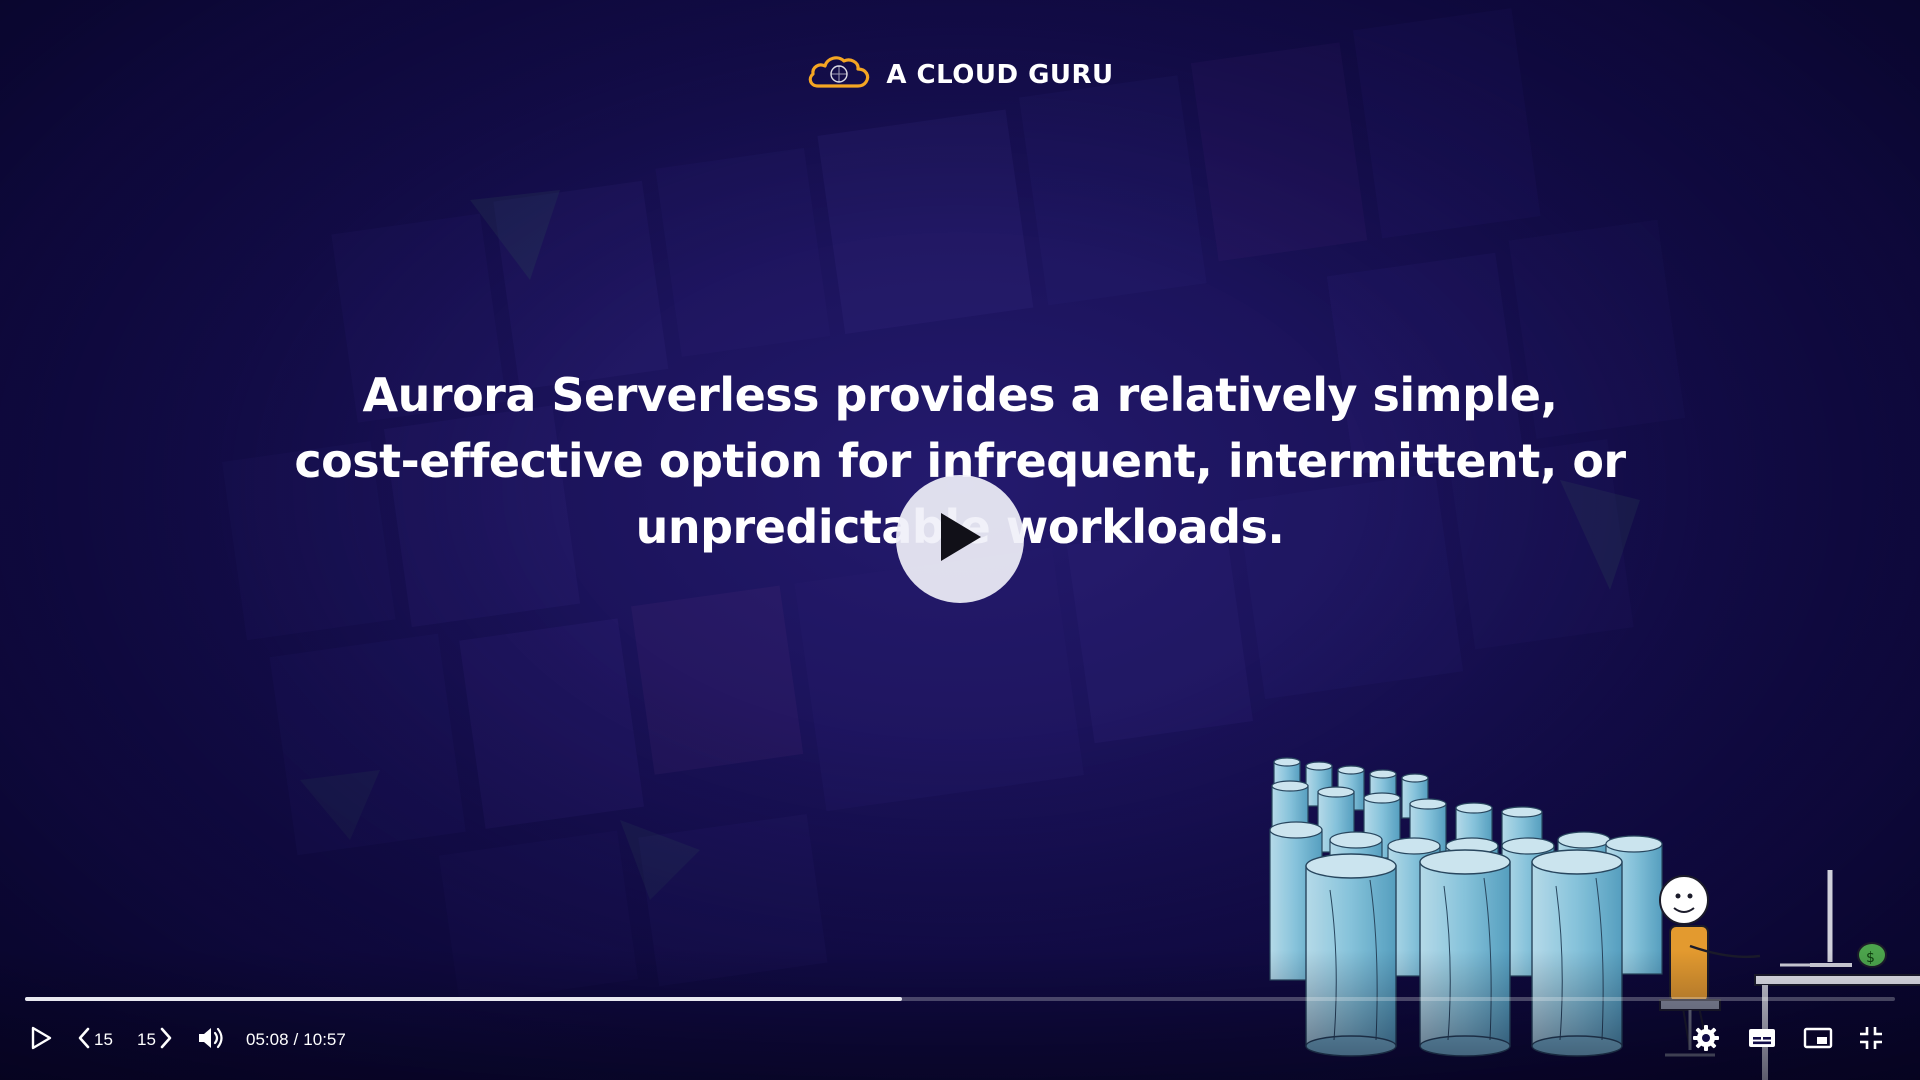  I want to click on brand-logo: A CLOUD GURU, so click(960, 74).